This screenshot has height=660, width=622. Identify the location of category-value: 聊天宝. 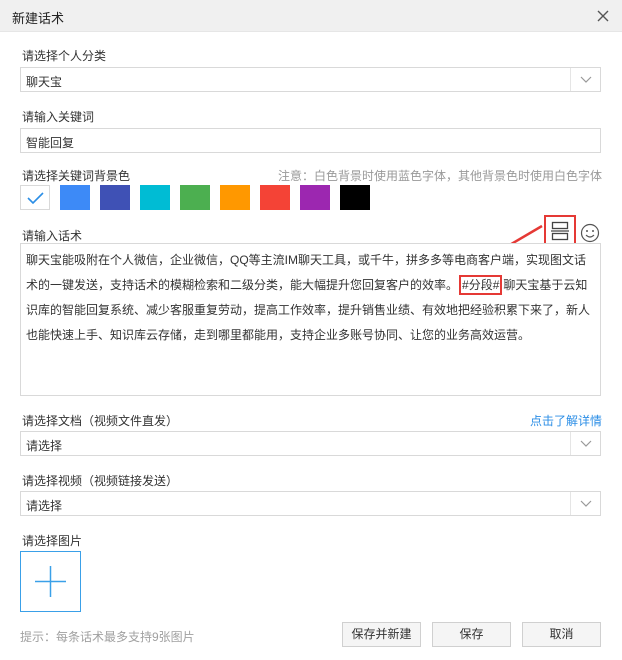
(44, 82).